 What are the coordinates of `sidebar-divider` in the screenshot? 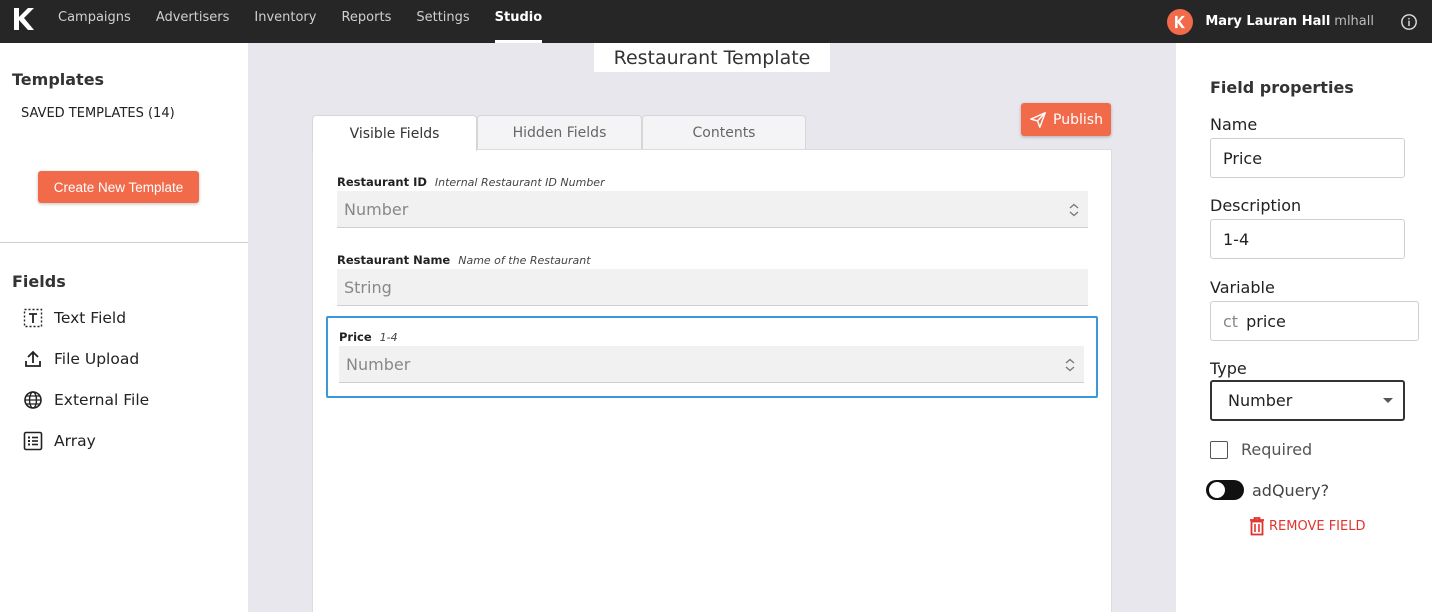 It's located at (124, 242).